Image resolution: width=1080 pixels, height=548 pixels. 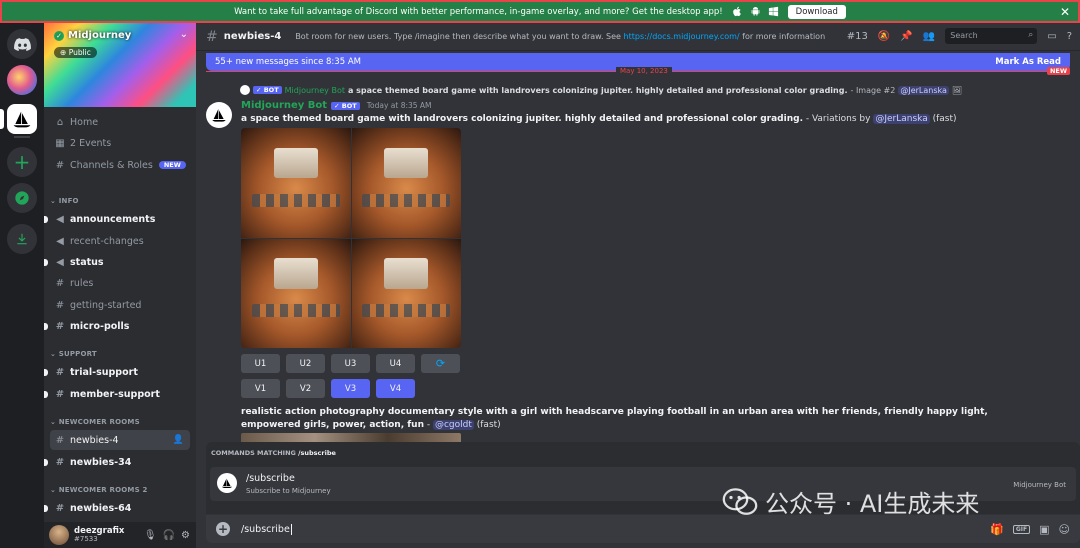 What do you see at coordinates (120, 65) in the screenshot?
I see `server-banner: ✓ Midjourney ⌄ ⊕ Public` at bounding box center [120, 65].